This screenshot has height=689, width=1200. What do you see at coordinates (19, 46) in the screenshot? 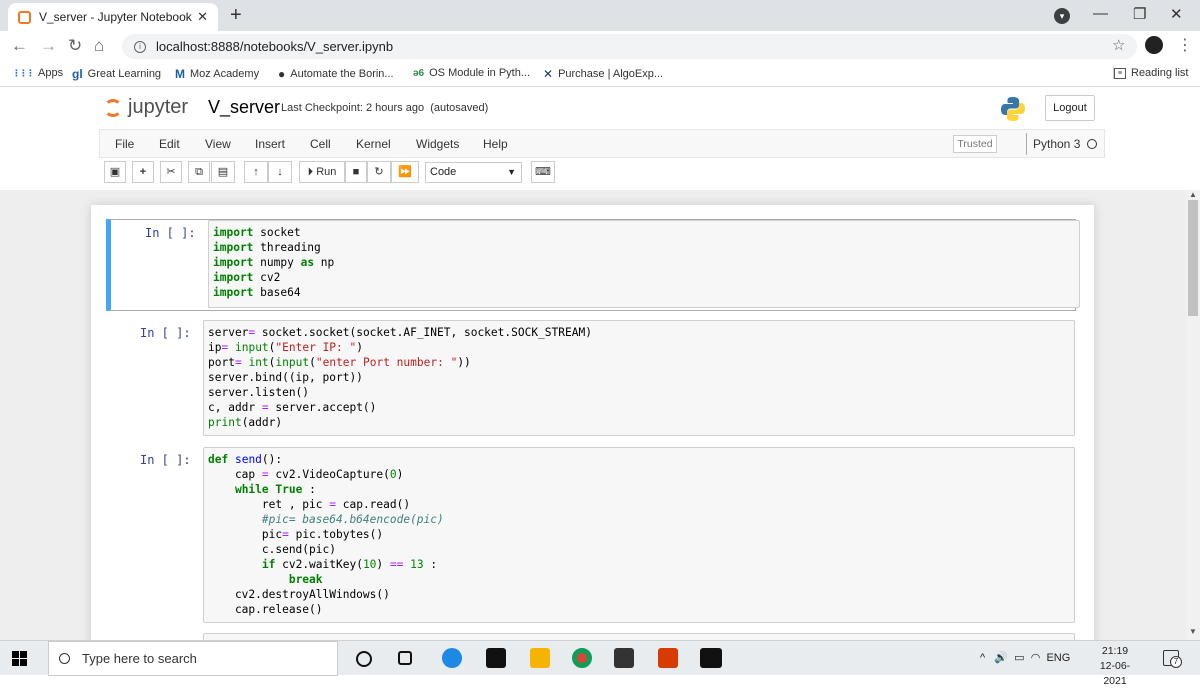
I see `back-arrow-icon: ←` at bounding box center [19, 46].